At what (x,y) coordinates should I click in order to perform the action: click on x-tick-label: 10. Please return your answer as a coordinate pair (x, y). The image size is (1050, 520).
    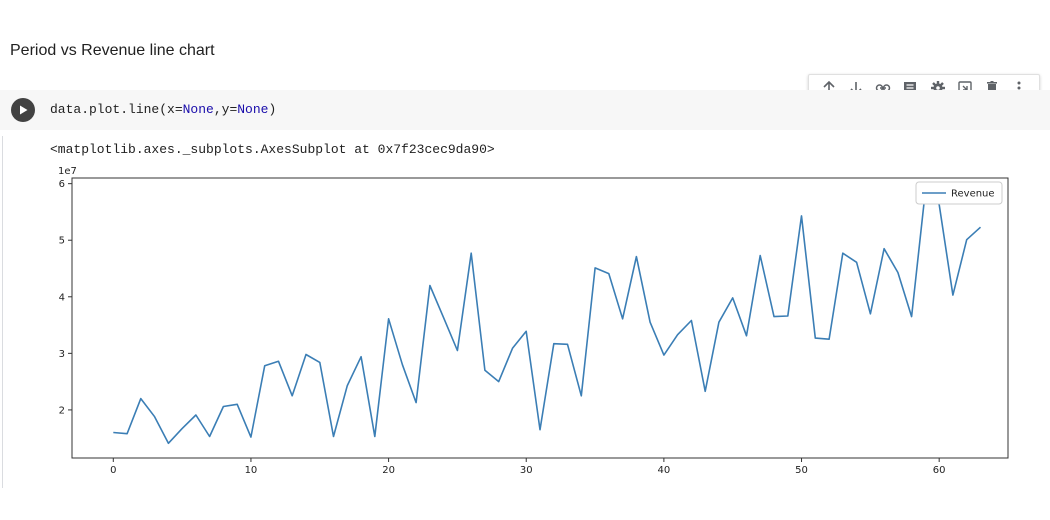
    Looking at the image, I should click on (251, 470).